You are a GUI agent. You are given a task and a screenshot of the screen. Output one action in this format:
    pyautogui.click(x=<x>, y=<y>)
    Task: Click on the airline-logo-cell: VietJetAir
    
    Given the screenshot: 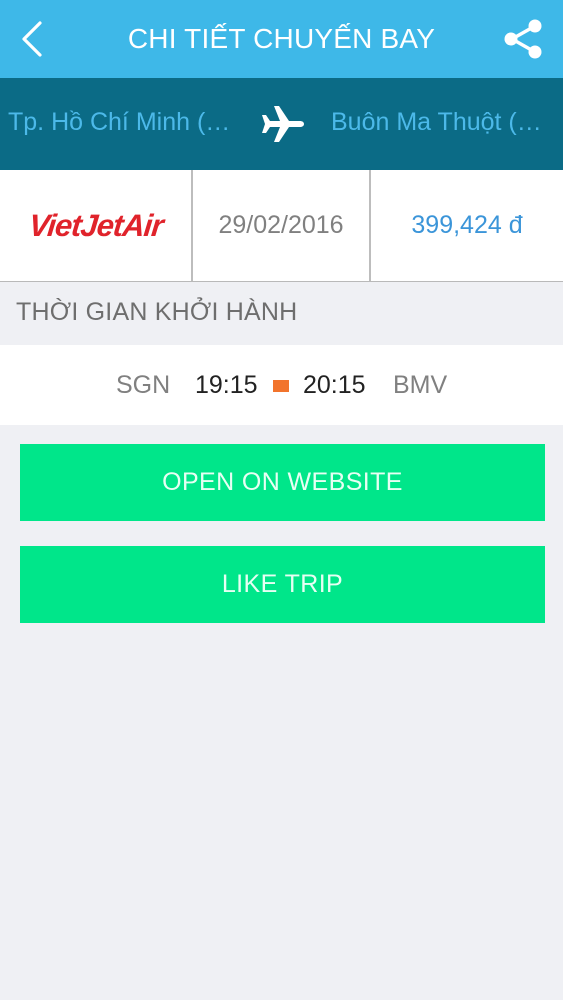 What is the action you would take?
    pyautogui.click(x=95, y=225)
    